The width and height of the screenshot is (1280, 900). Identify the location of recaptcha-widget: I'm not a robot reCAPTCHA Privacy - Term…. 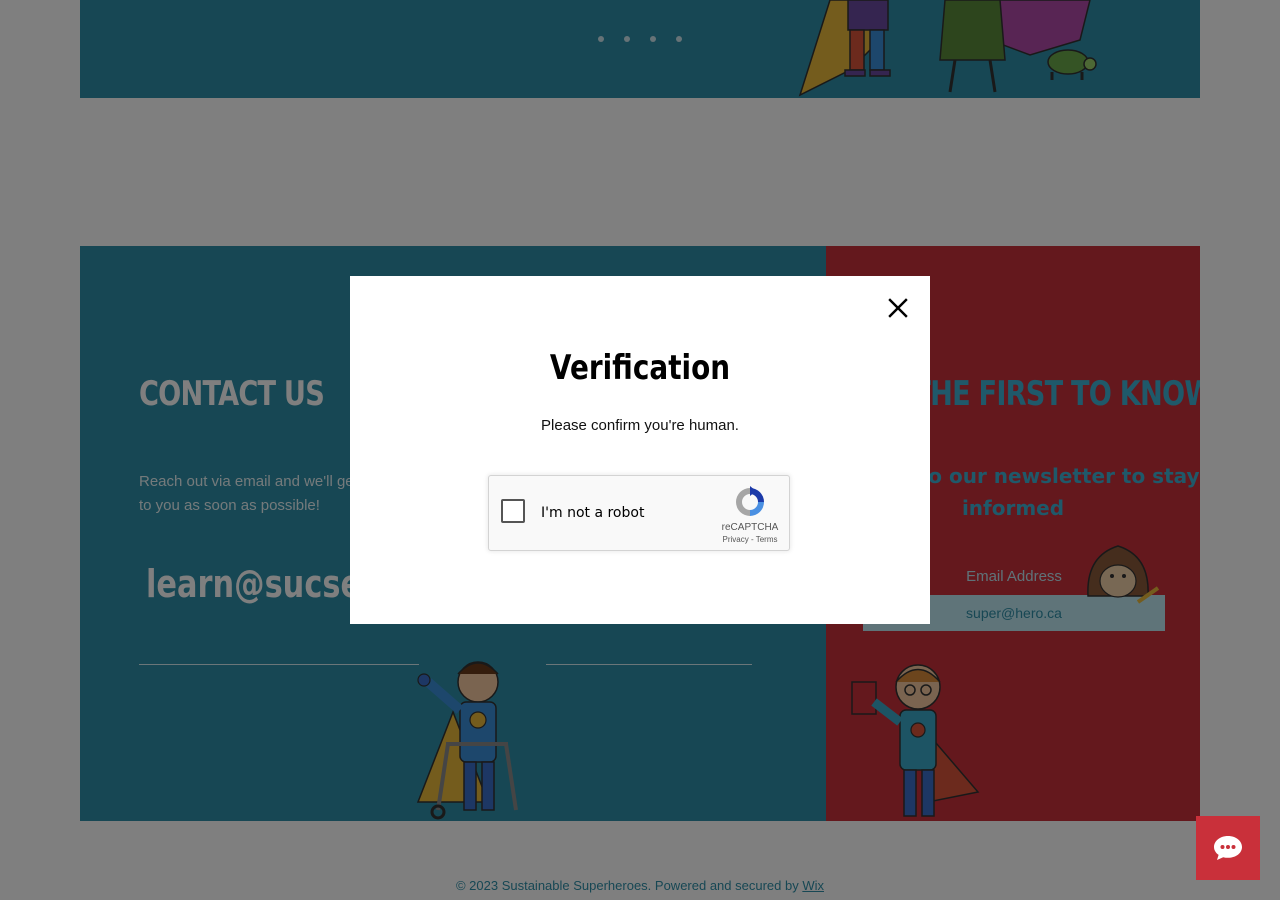
(639, 513).